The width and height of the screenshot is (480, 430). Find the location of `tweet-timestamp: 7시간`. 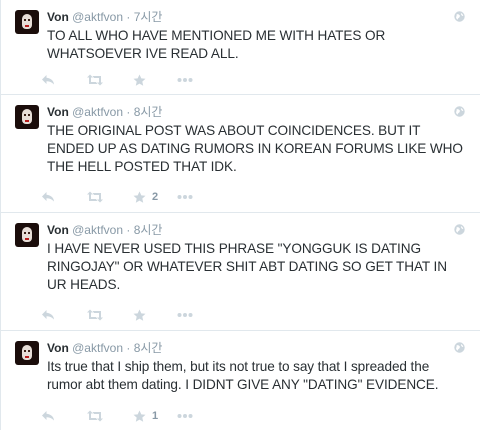

tweet-timestamp: 7시간 is located at coordinates (148, 17).